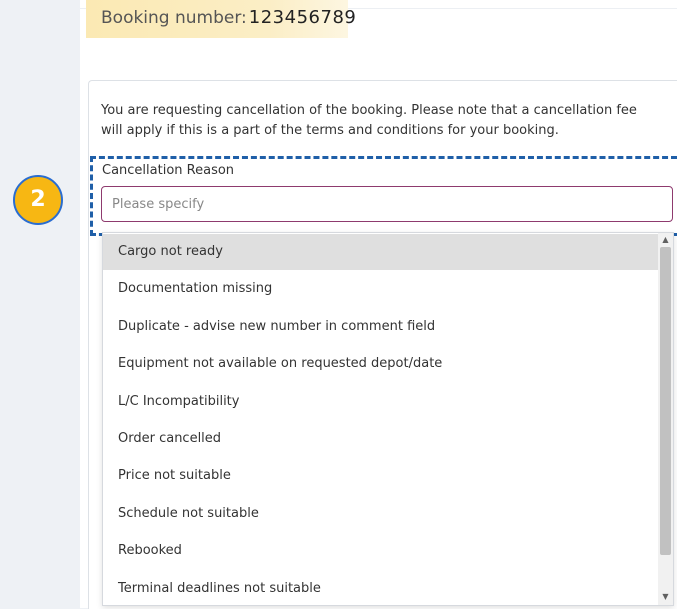 The width and height of the screenshot is (677, 609). What do you see at coordinates (380, 402) in the screenshot?
I see `dropdown-option: L/C Incompatibility` at bounding box center [380, 402].